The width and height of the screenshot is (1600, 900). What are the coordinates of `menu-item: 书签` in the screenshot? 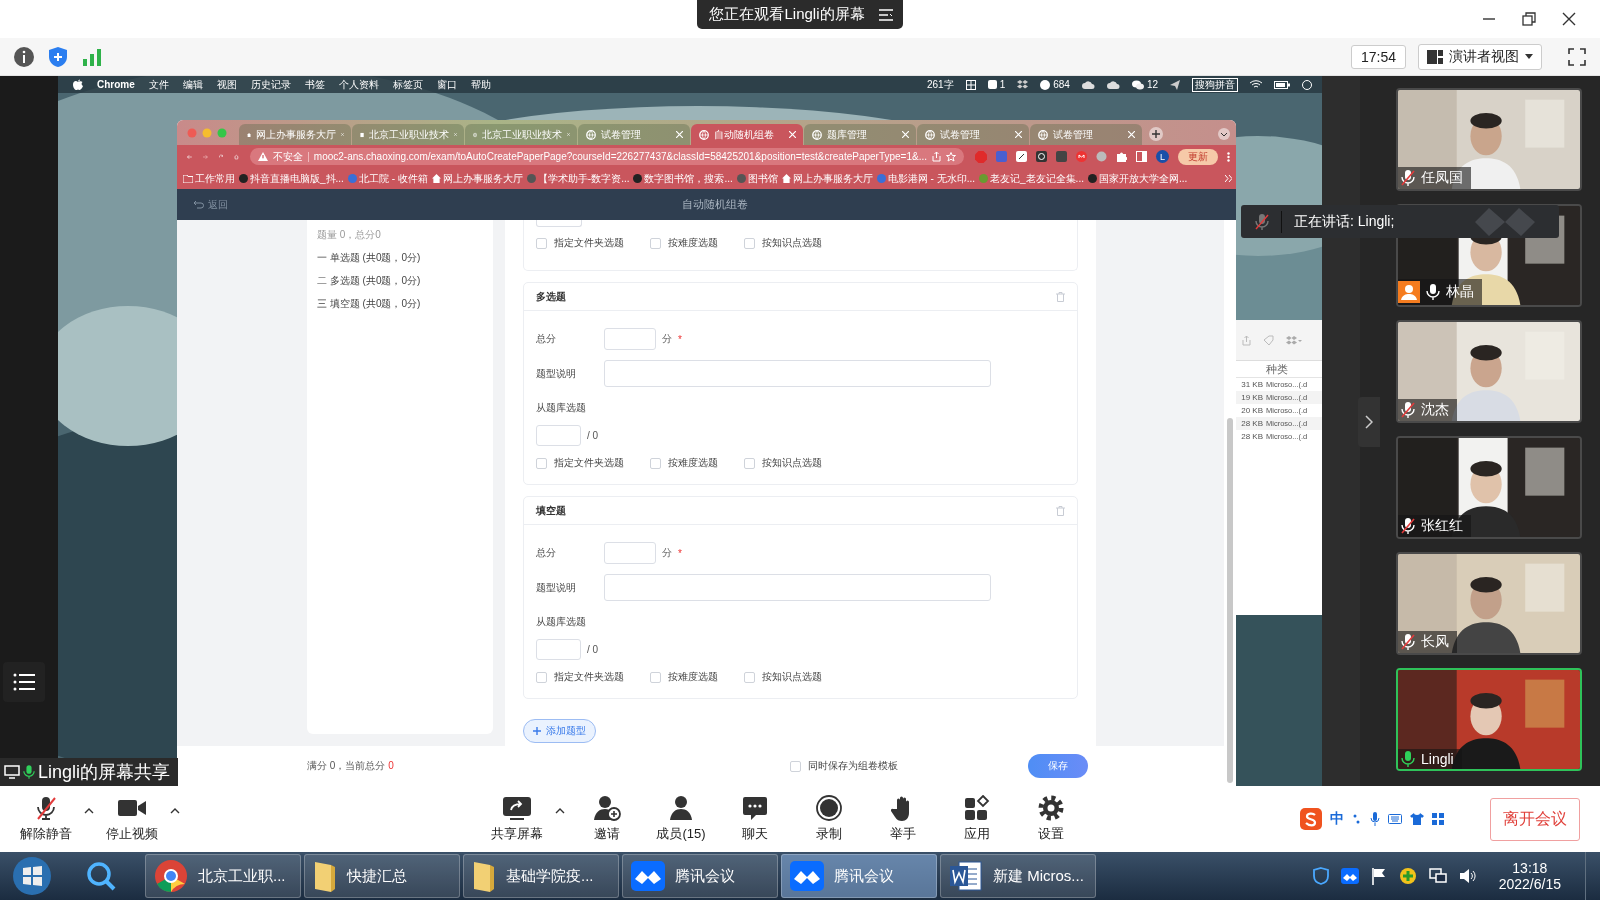 It's located at (314, 84).